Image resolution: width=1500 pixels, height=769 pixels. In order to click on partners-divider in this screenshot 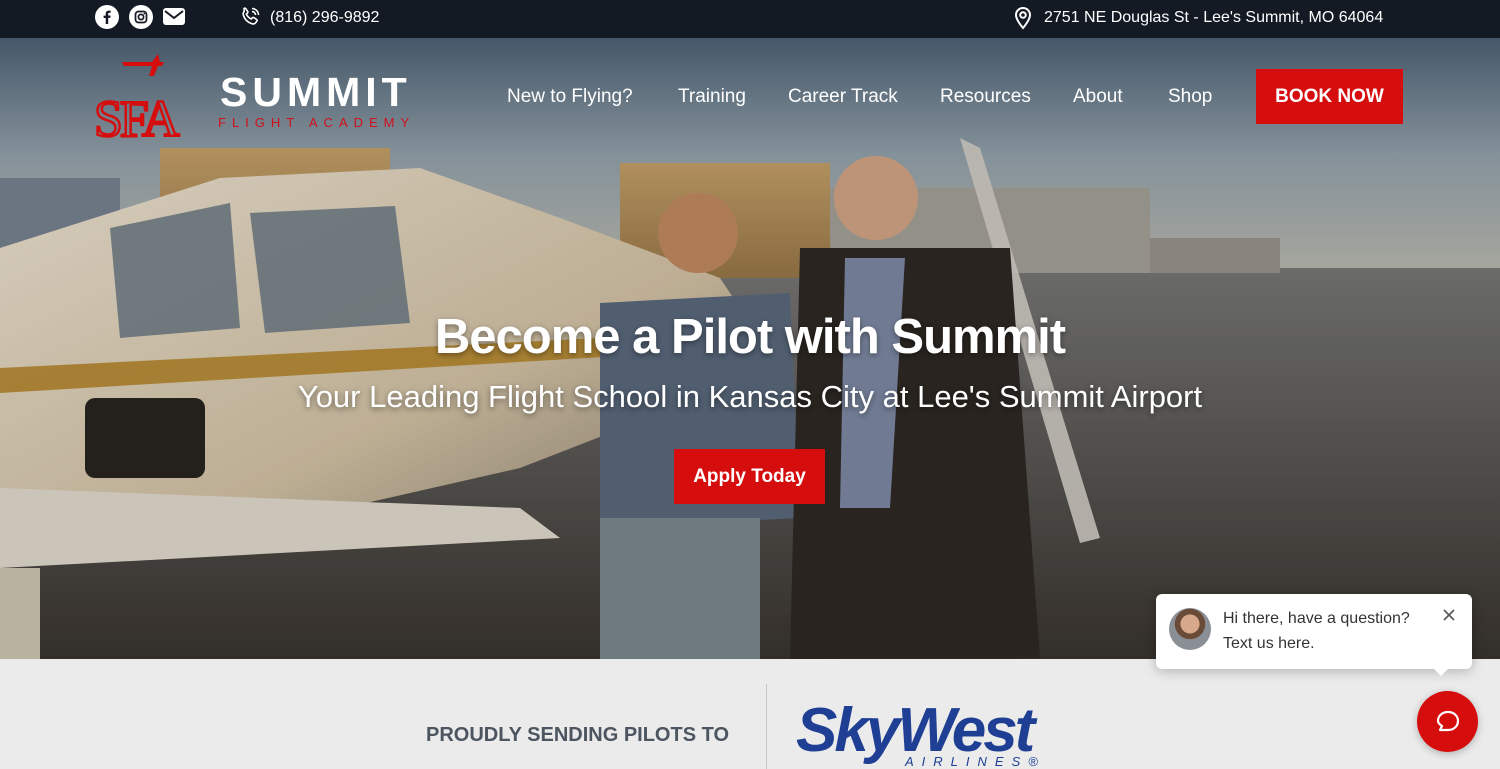, I will do `click(766, 726)`.